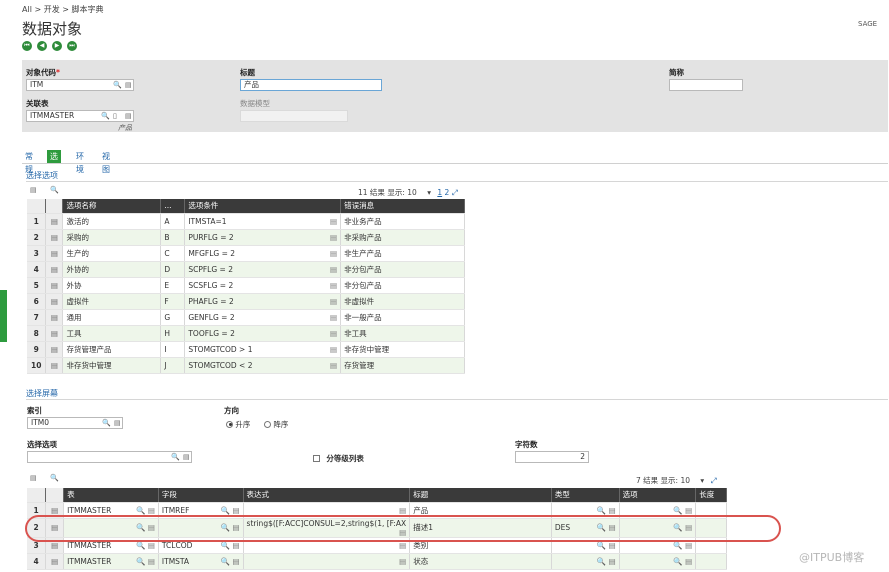  What do you see at coordinates (173, 301) in the screenshot?
I see `option-code-cell: F` at bounding box center [173, 301].